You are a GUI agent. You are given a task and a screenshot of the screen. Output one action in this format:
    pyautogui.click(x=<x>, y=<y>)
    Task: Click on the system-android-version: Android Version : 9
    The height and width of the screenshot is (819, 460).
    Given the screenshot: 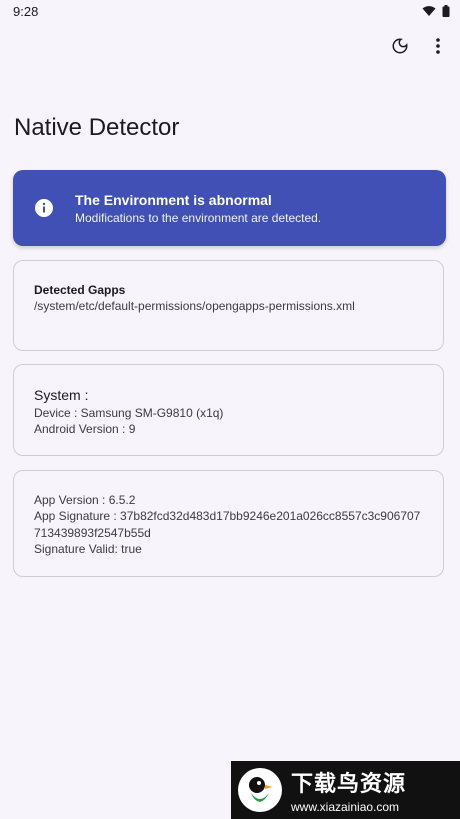 What is the action you would take?
    pyautogui.click(x=85, y=429)
    